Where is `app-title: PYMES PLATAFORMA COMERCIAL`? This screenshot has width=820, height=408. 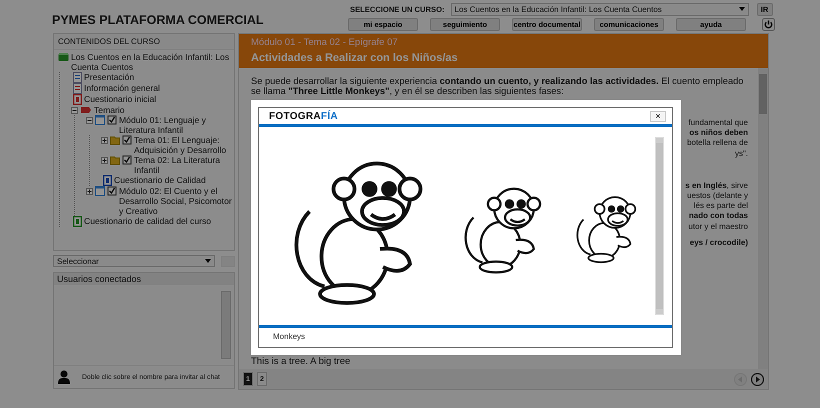 app-title: PYMES PLATAFORMA COMERCIAL is located at coordinates (158, 19).